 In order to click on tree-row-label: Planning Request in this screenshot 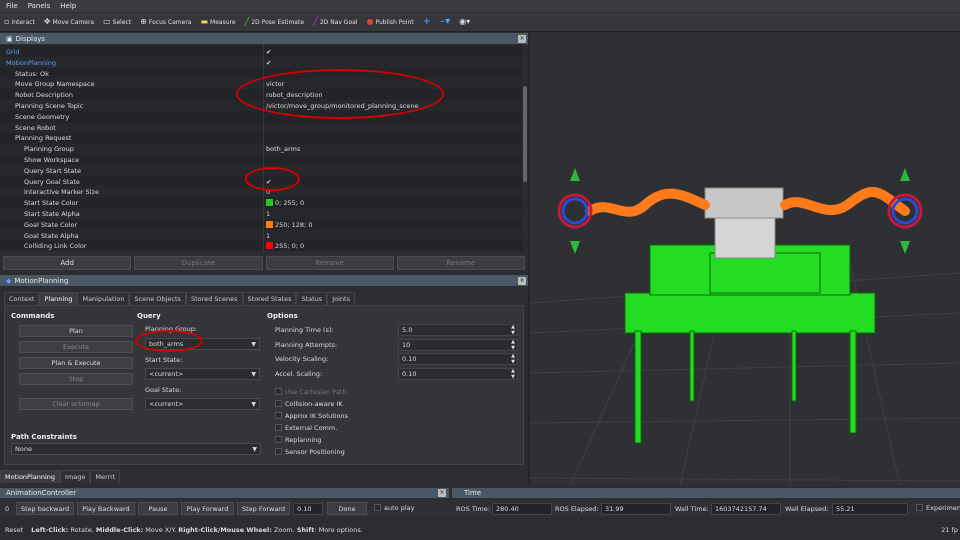, I will do `click(43, 138)`.